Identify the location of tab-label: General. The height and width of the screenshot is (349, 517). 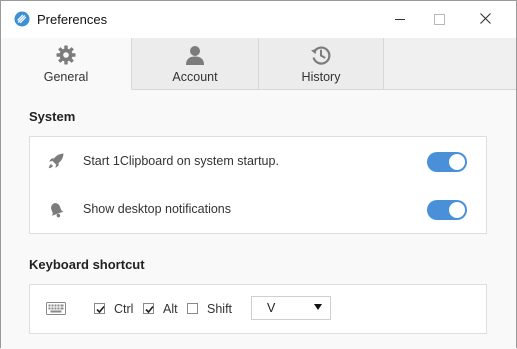
(66, 77).